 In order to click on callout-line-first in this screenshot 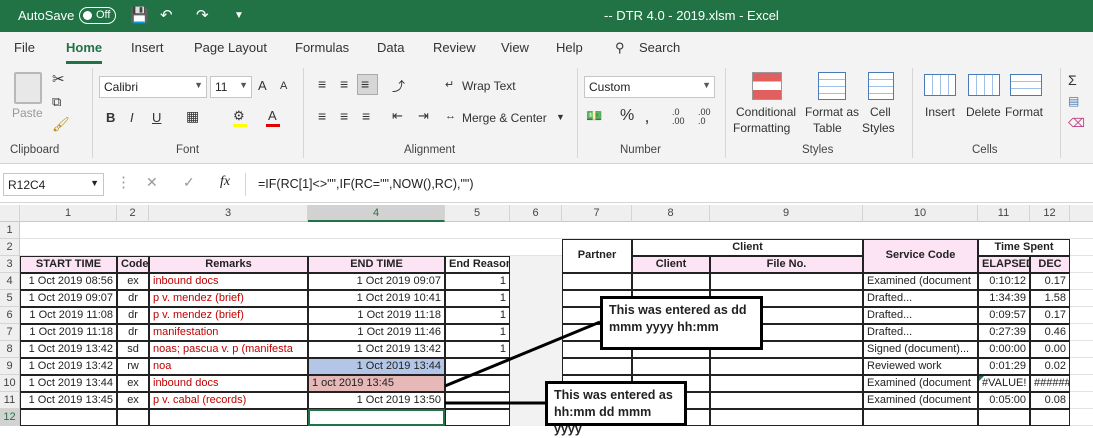, I will do `click(522, 354)`.